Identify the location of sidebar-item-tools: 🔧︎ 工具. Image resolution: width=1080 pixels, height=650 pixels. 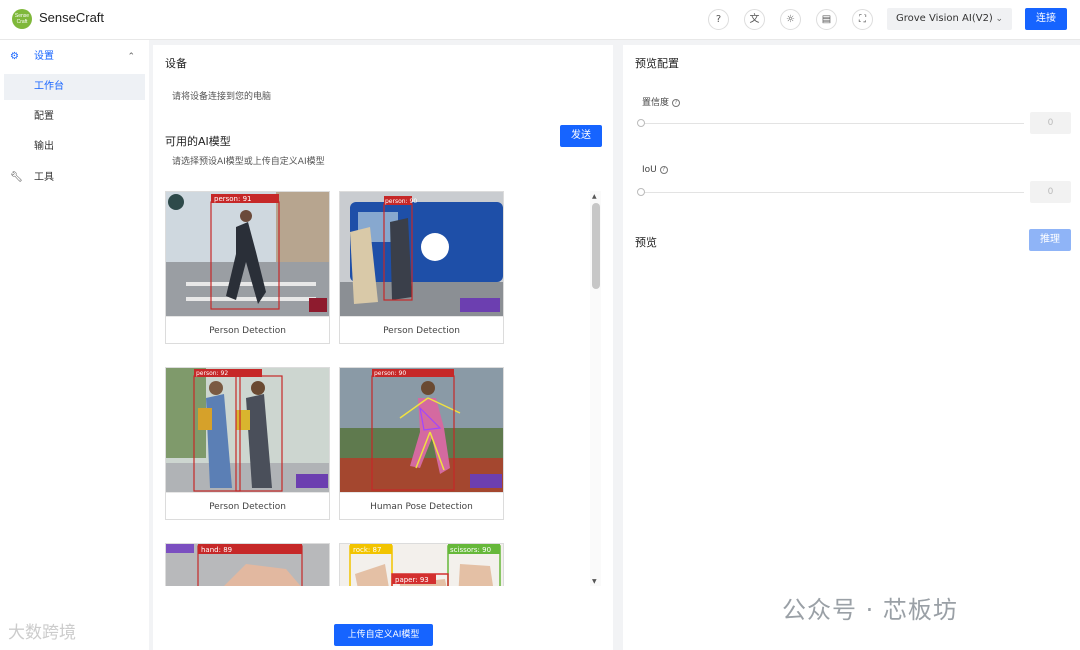
(74, 178).